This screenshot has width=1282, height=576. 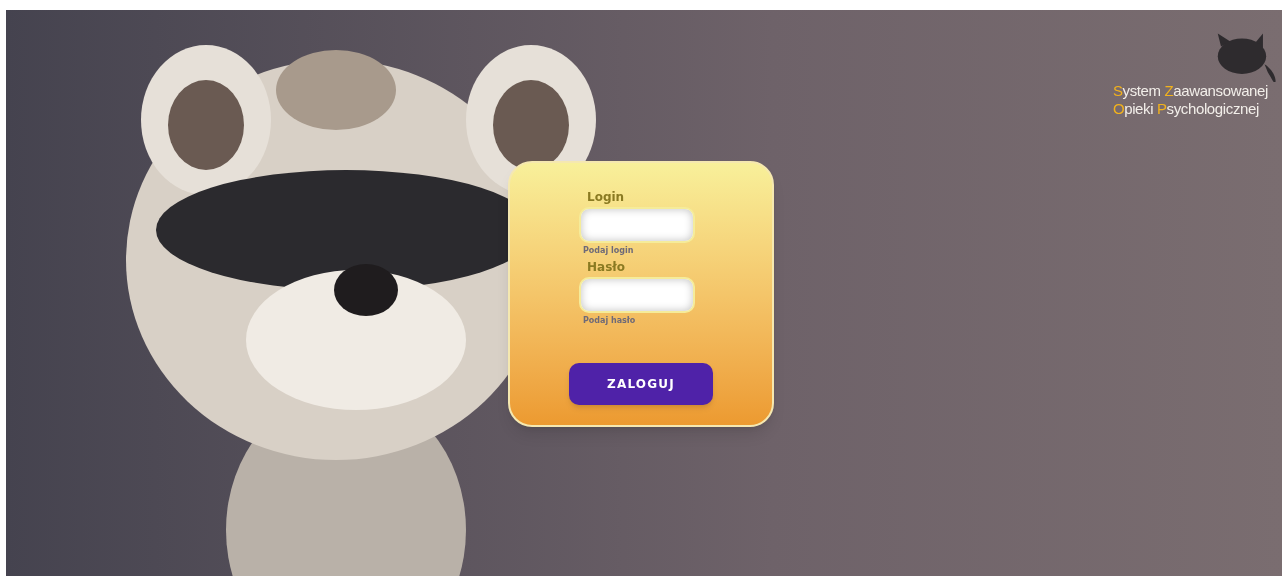 What do you see at coordinates (606, 197) in the screenshot?
I see `field-label: Login` at bounding box center [606, 197].